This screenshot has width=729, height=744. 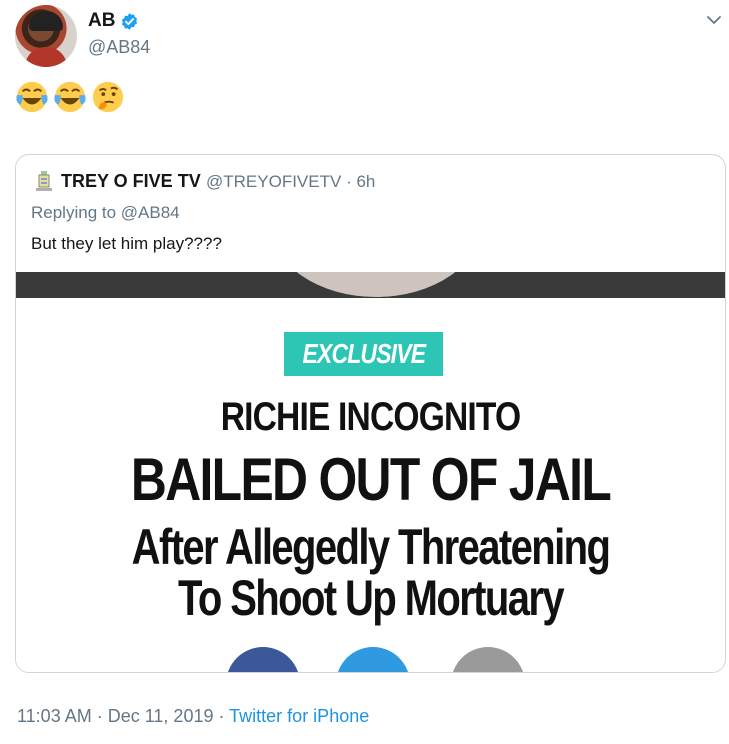 What do you see at coordinates (46, 21) in the screenshot?
I see `avatar-cap` at bounding box center [46, 21].